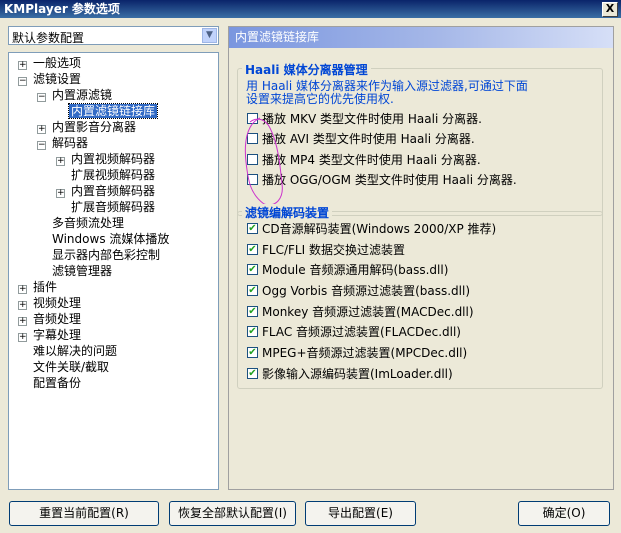 This screenshot has height=533, width=621. What do you see at coordinates (360, 513) in the screenshot?
I see `export-button: 导出配置(E)` at bounding box center [360, 513].